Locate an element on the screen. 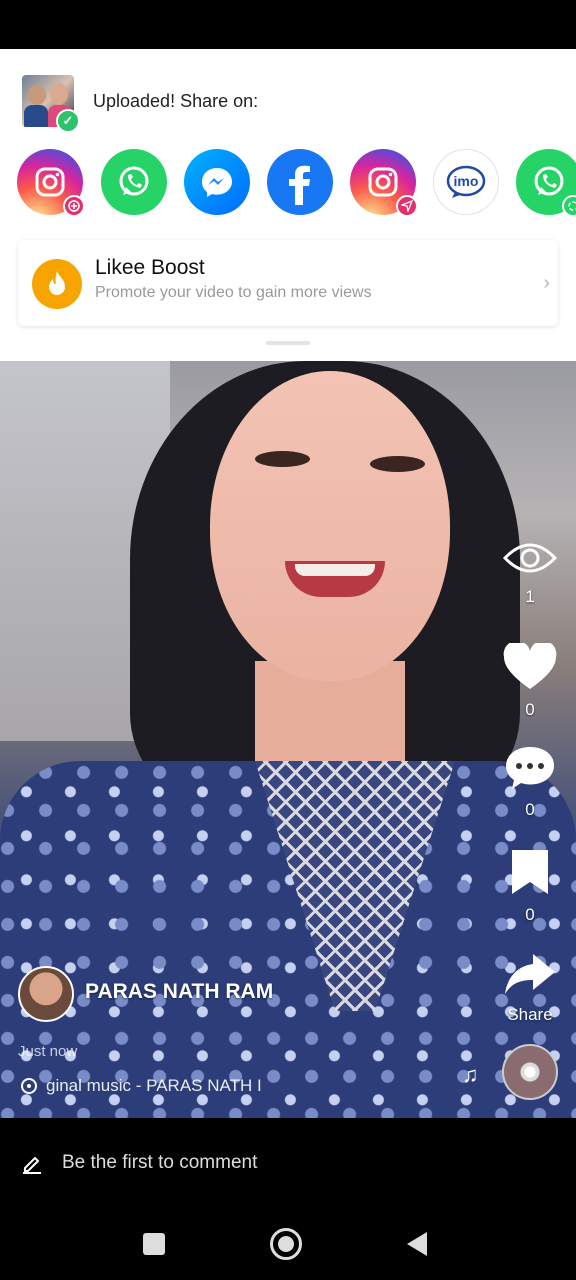 This screenshot has height=1280, width=576. share-button: Share is located at coordinates (530, 988).